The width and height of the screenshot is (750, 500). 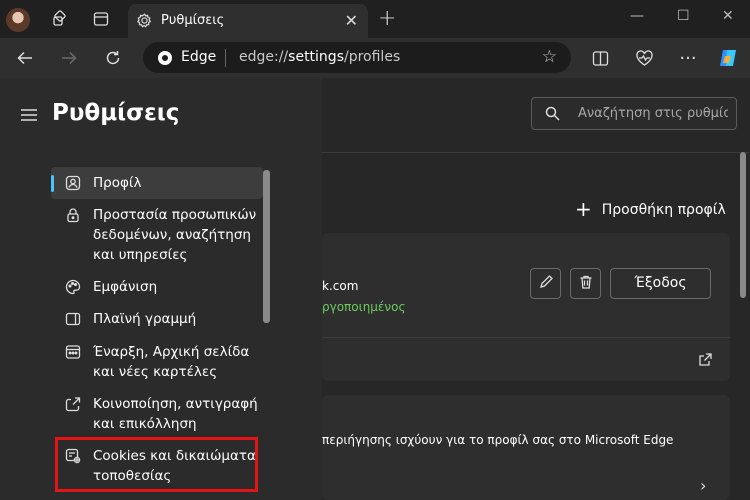 What do you see at coordinates (25, 58) in the screenshot?
I see `back-icon` at bounding box center [25, 58].